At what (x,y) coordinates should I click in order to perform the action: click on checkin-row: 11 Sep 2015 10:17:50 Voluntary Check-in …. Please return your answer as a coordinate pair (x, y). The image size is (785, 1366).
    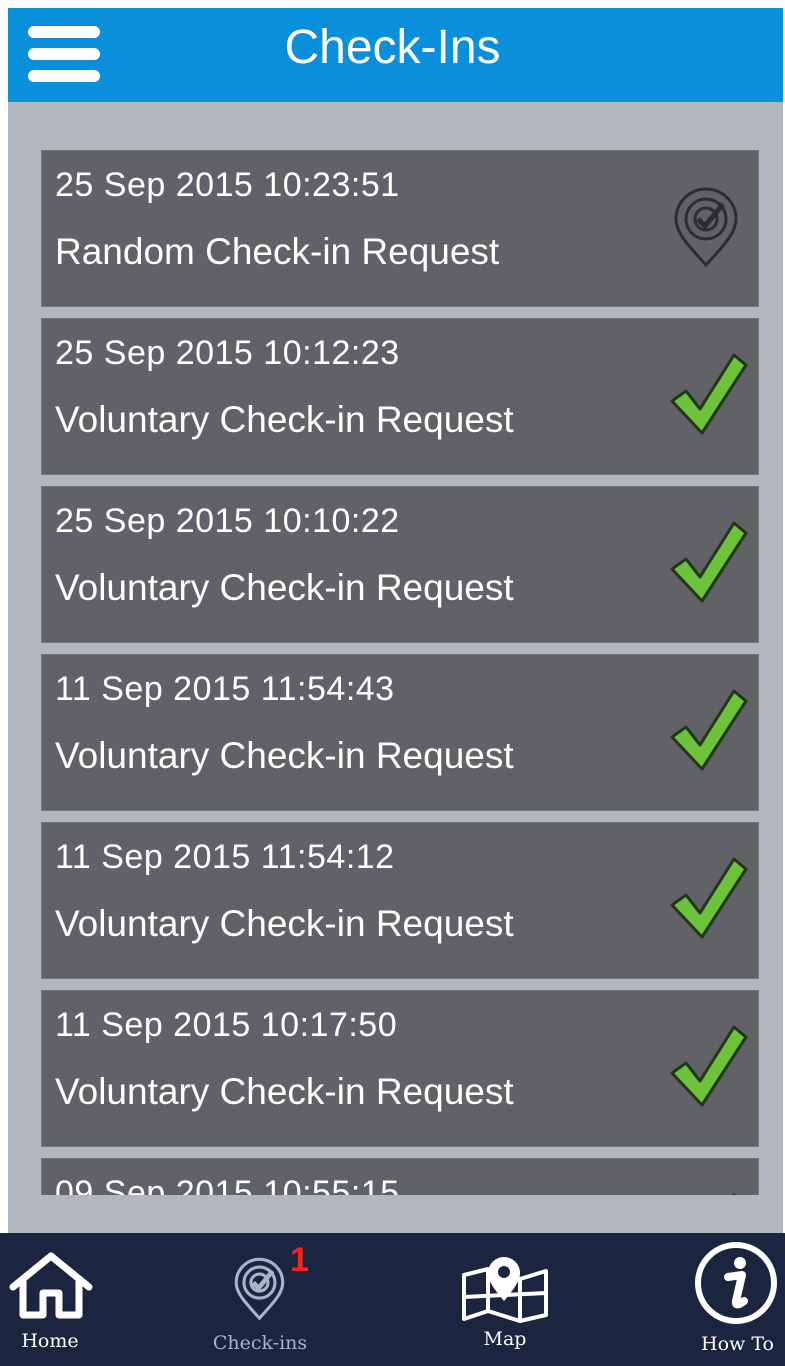
    Looking at the image, I should click on (400, 1068).